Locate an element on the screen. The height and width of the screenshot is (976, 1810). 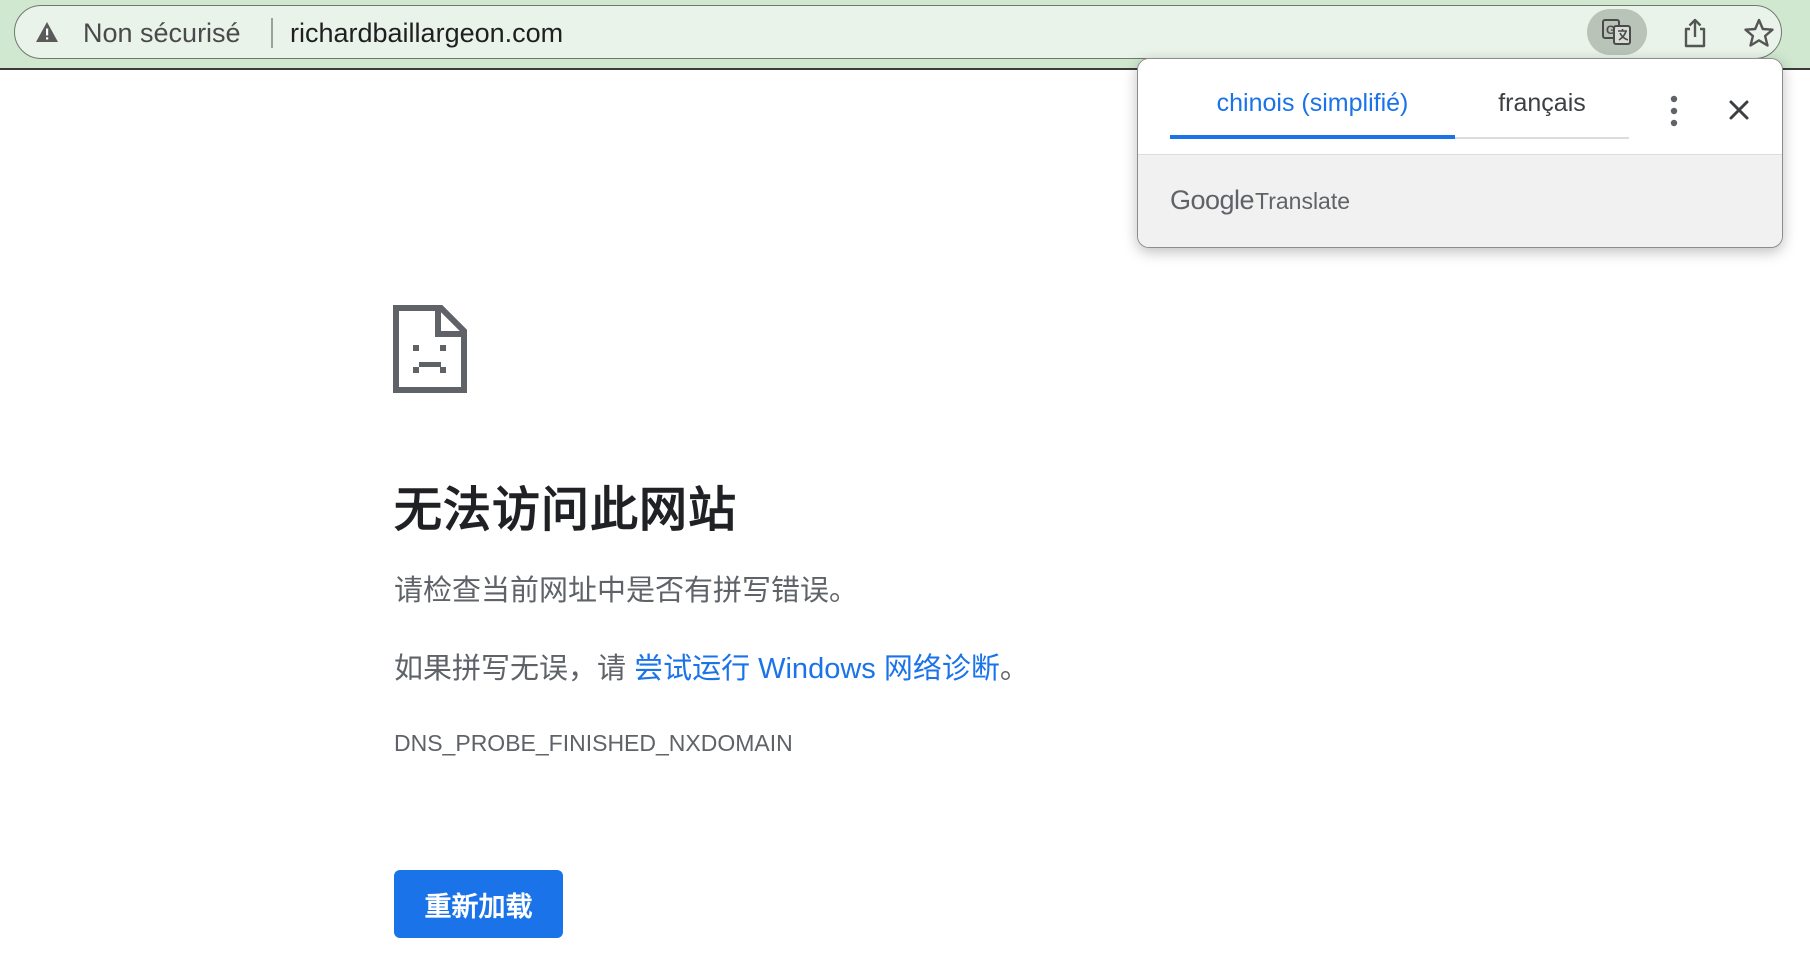
url-text: richardbaillargeon.com is located at coordinates (426, 33).